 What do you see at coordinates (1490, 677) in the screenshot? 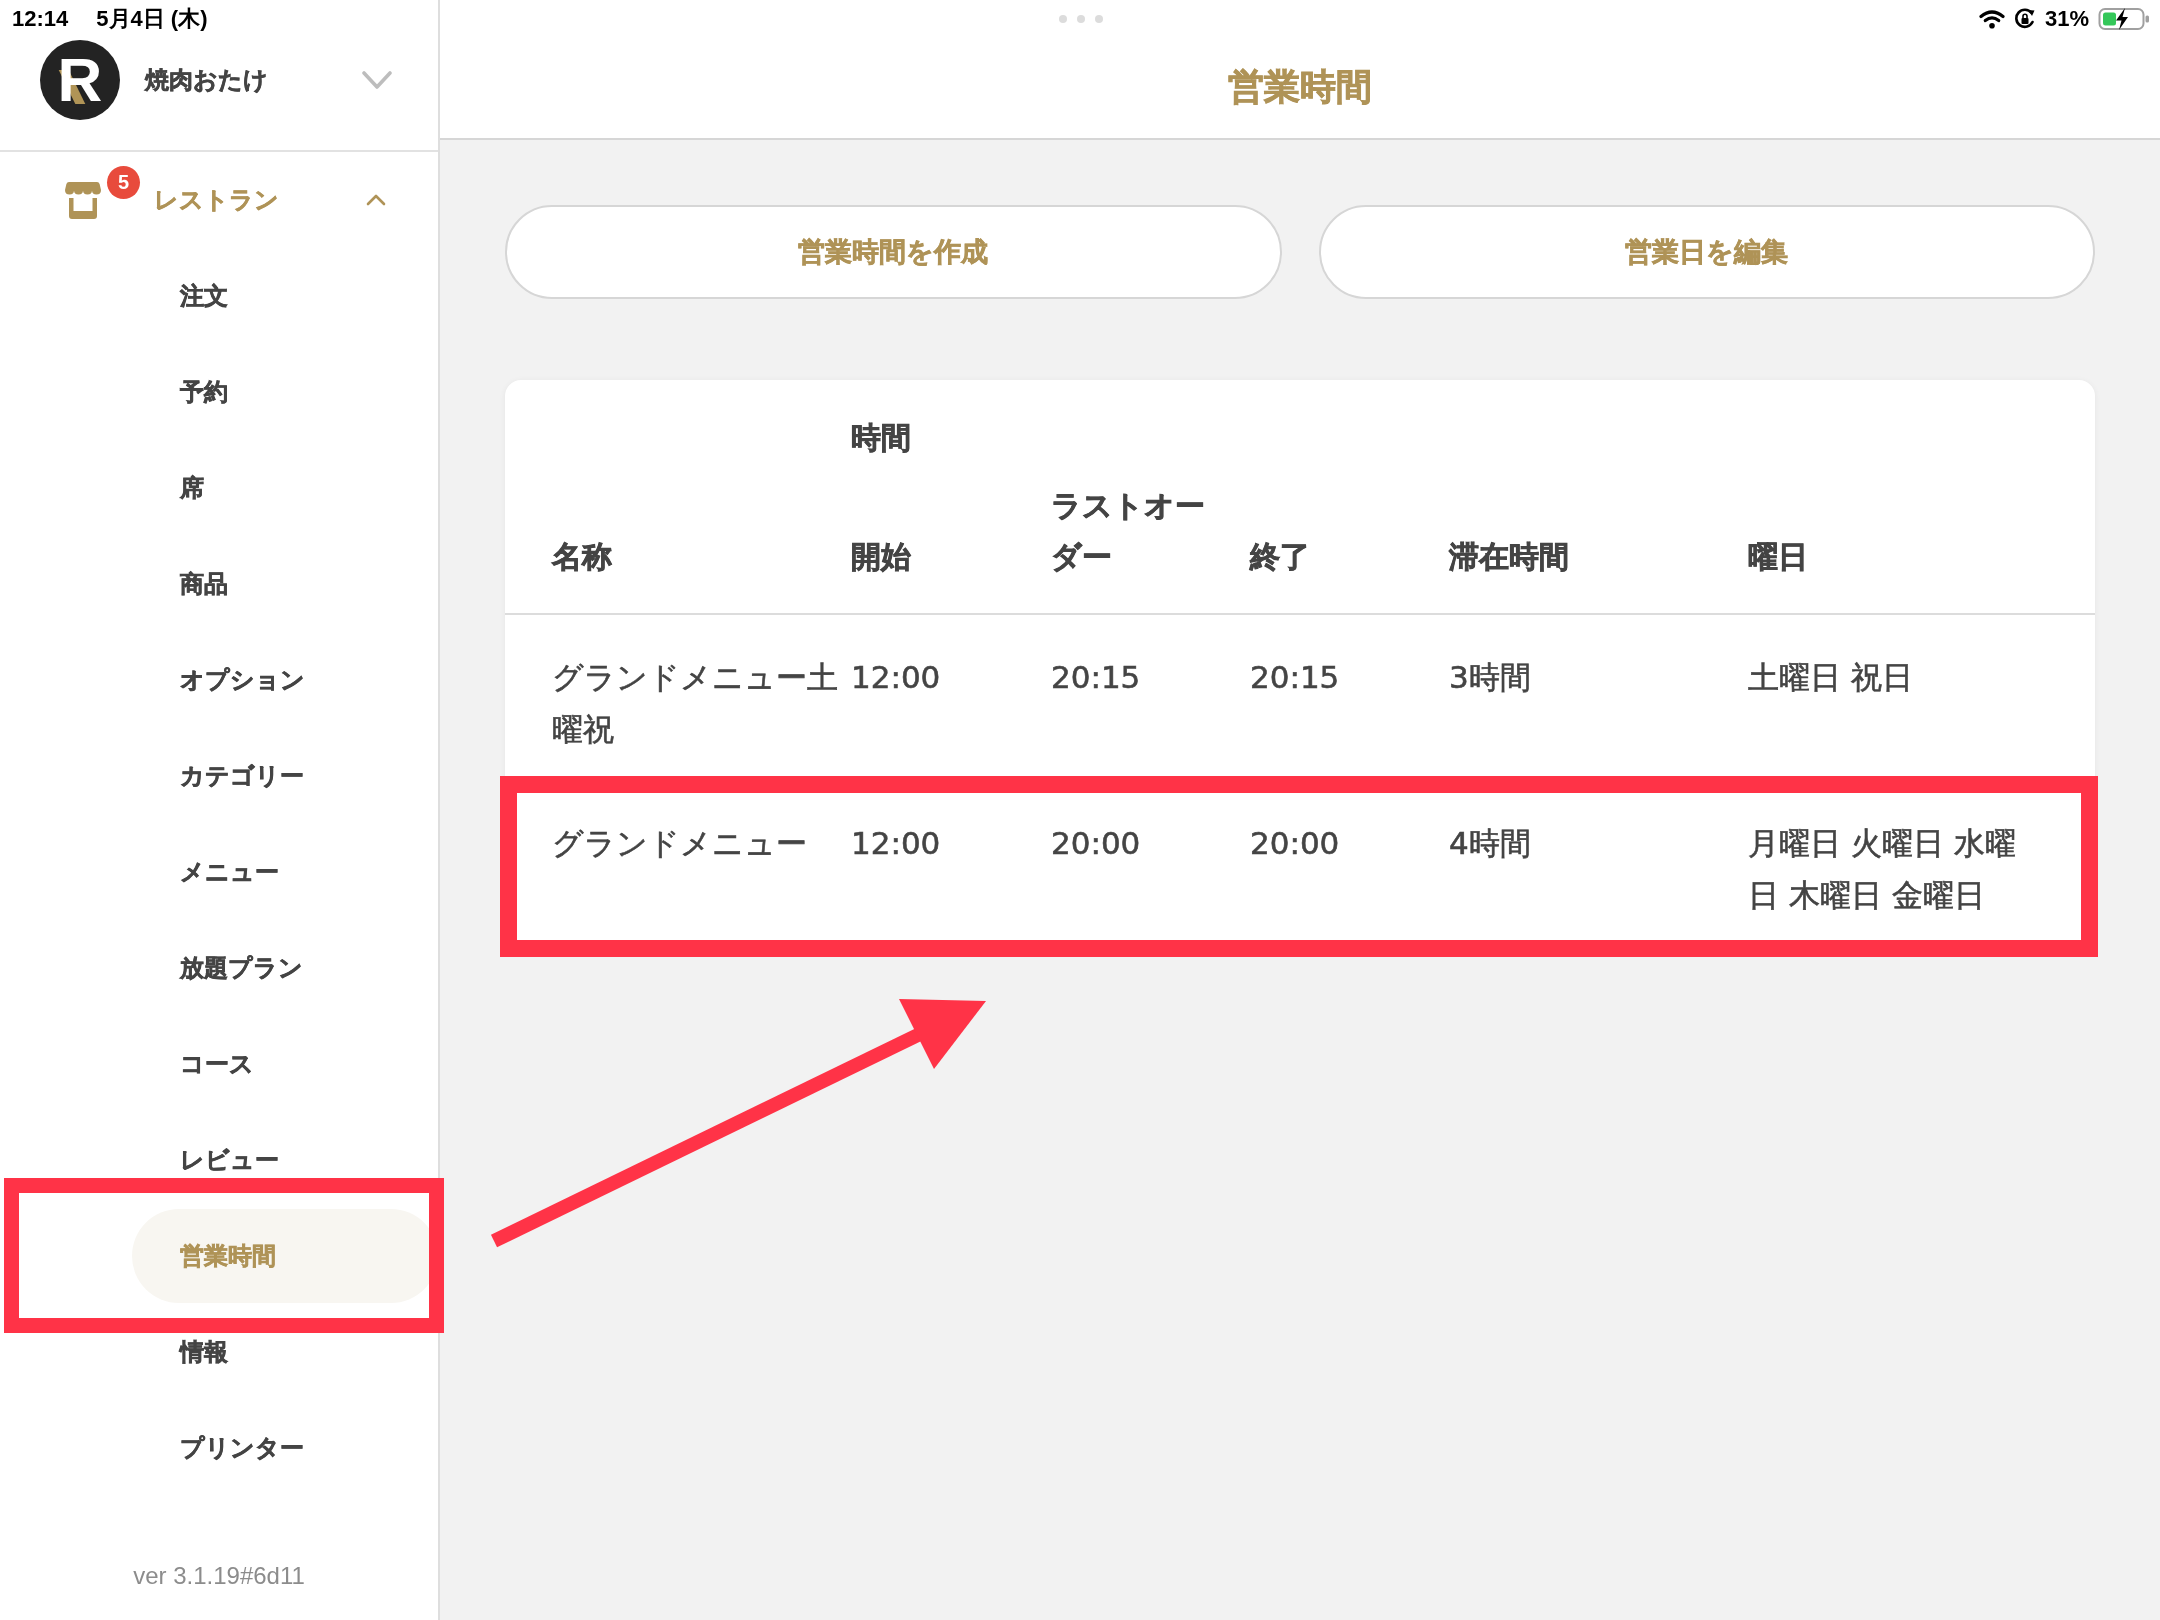
I see `table-cell-text: 3時間` at bounding box center [1490, 677].